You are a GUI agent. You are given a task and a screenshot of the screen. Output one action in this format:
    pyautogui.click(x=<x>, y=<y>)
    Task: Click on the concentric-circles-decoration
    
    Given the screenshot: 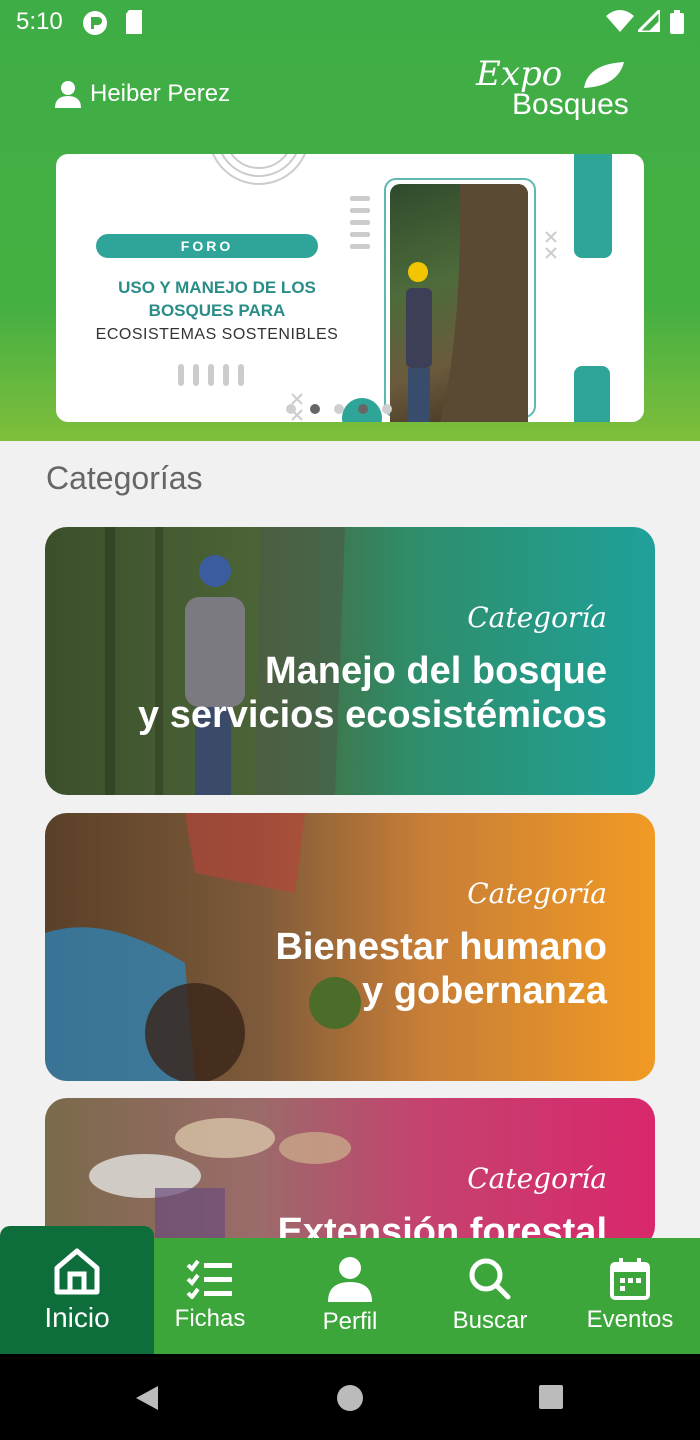 What is the action you would take?
    pyautogui.click(x=259, y=169)
    